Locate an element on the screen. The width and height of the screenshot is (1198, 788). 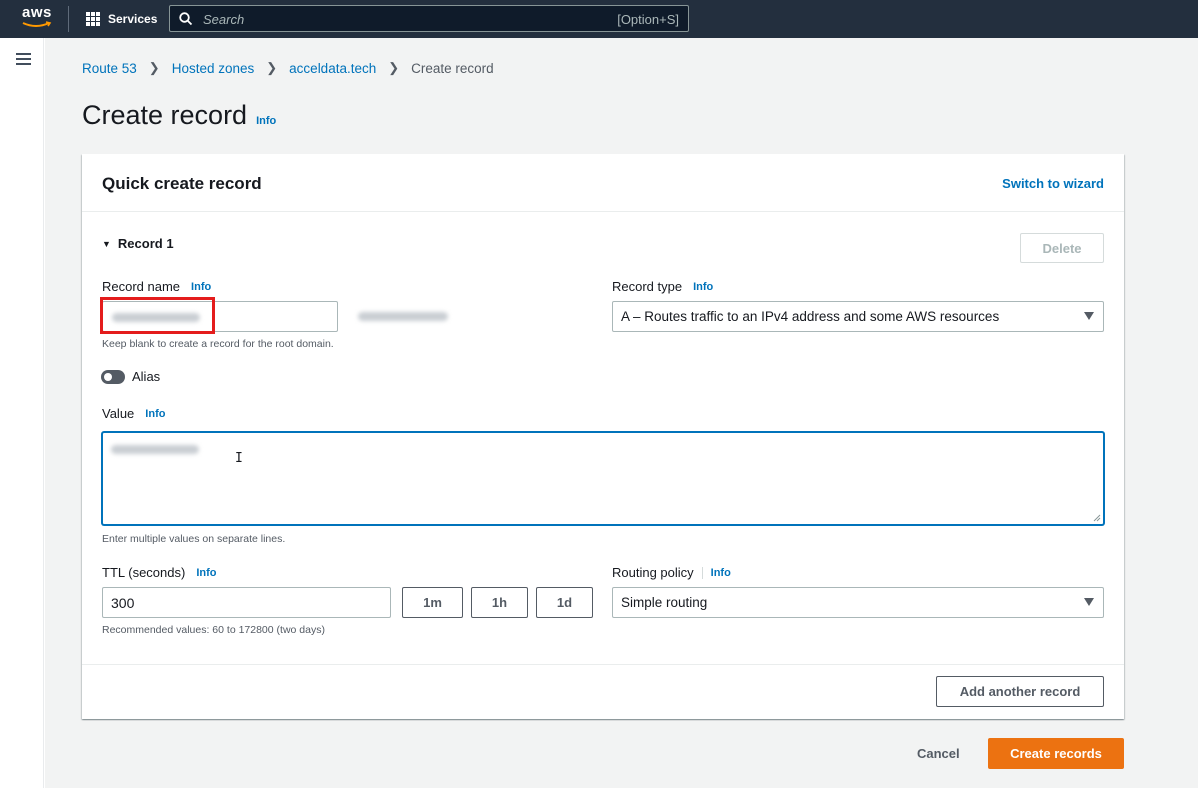
routing-label-row: Routing policy Info is located at coordinates (671, 572).